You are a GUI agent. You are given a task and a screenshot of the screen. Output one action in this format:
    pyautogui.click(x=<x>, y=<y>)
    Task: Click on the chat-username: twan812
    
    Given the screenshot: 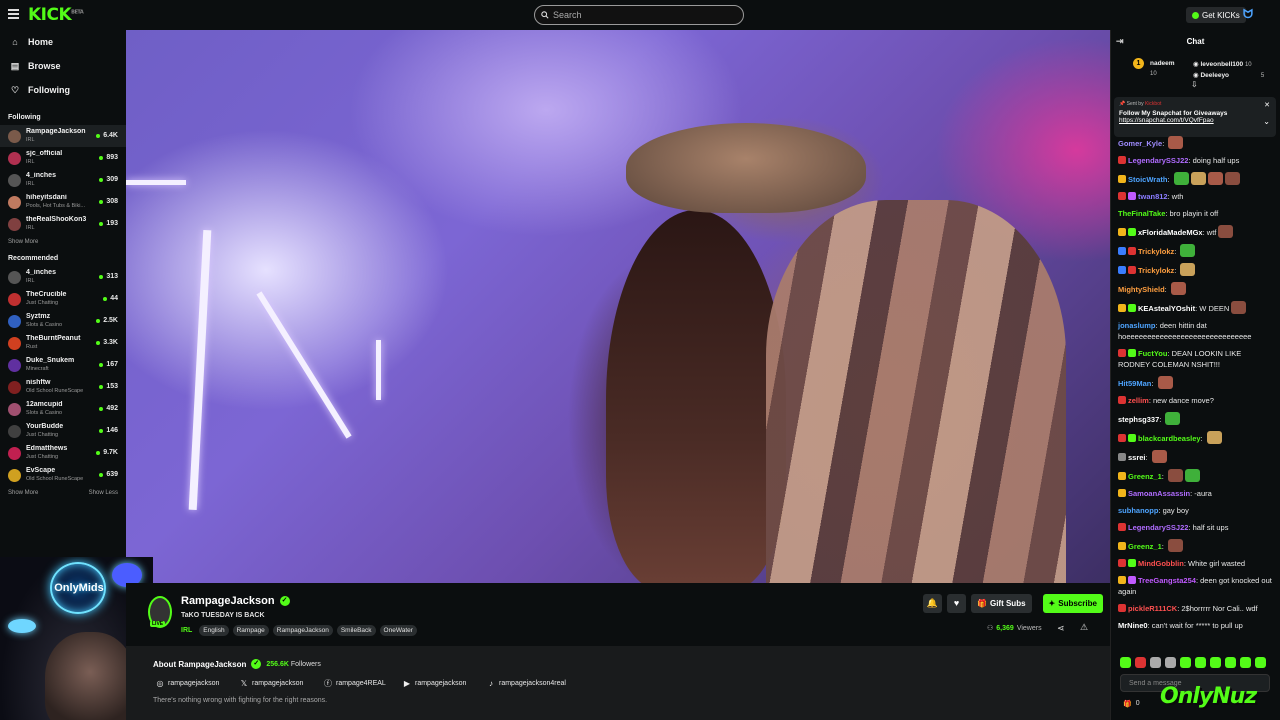 What is the action you would take?
    pyautogui.click(x=1153, y=196)
    